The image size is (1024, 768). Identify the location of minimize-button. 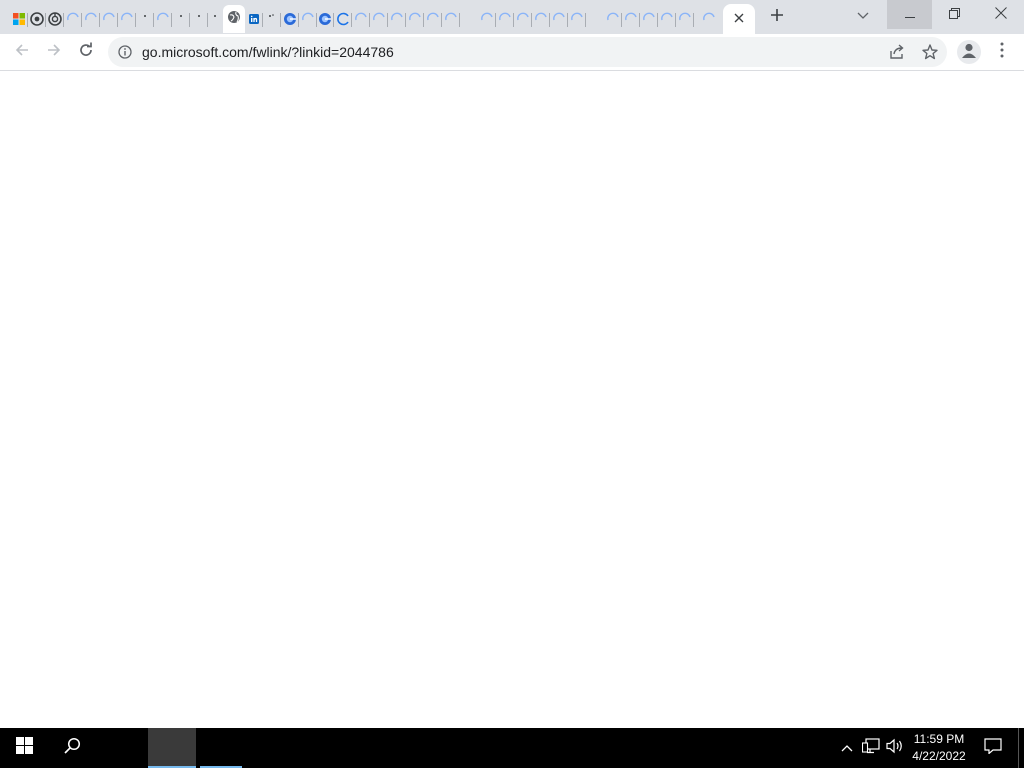
(909, 14).